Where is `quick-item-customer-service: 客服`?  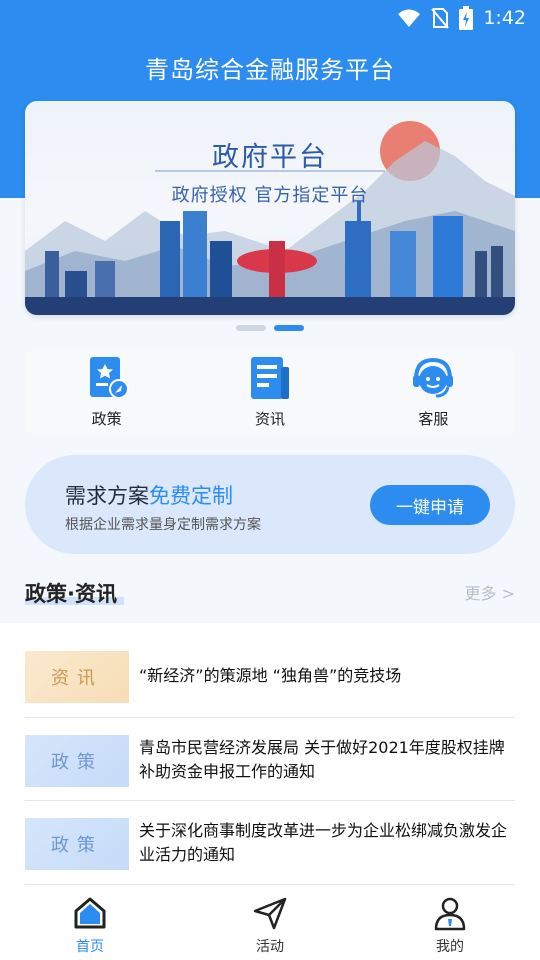 quick-item-customer-service: 客服 is located at coordinates (433, 392).